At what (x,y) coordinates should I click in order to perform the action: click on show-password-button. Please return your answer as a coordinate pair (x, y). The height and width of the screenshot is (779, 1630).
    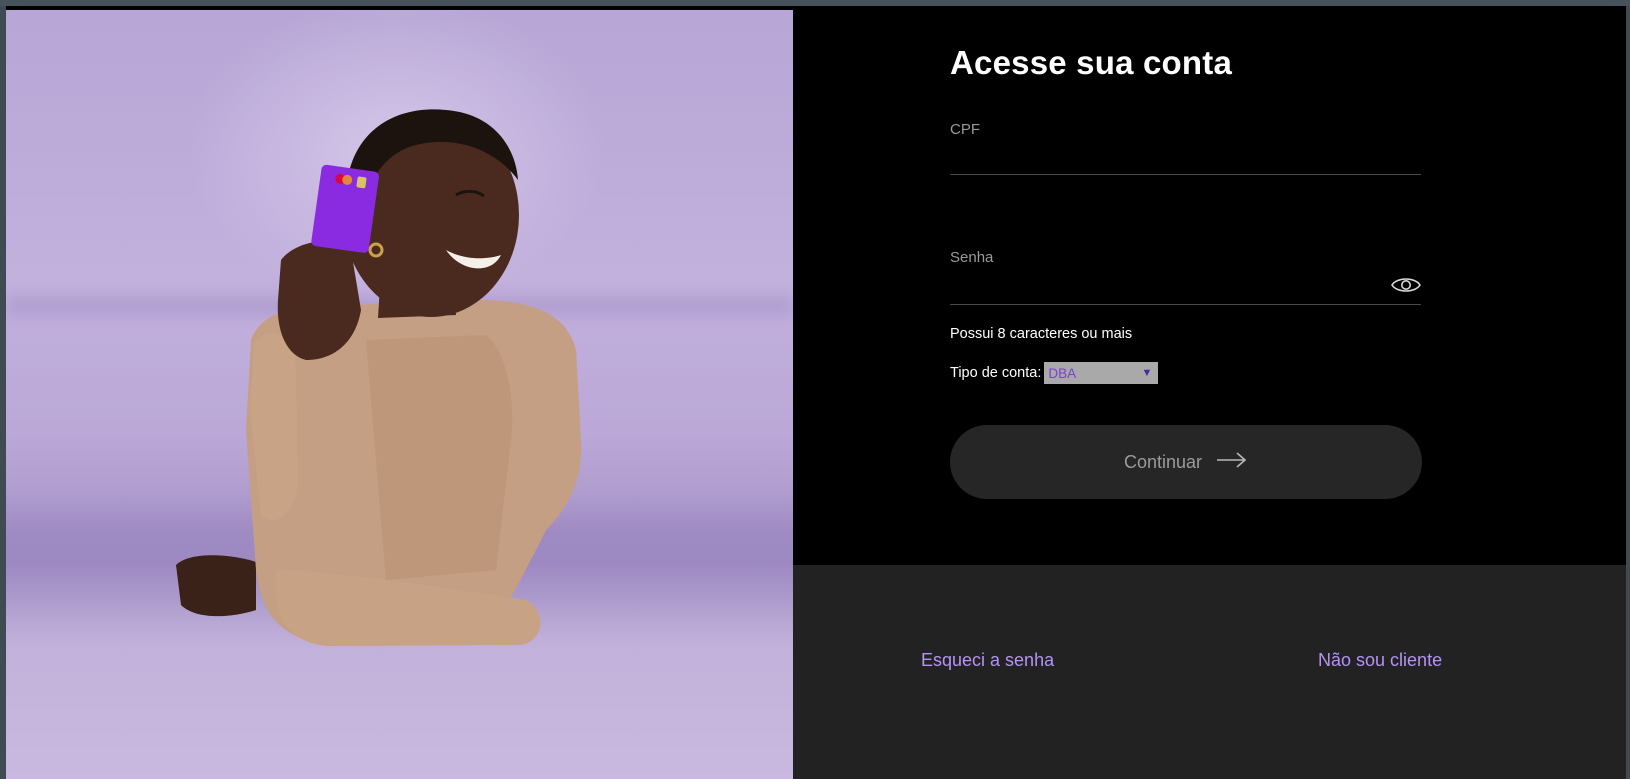
    Looking at the image, I should click on (1406, 285).